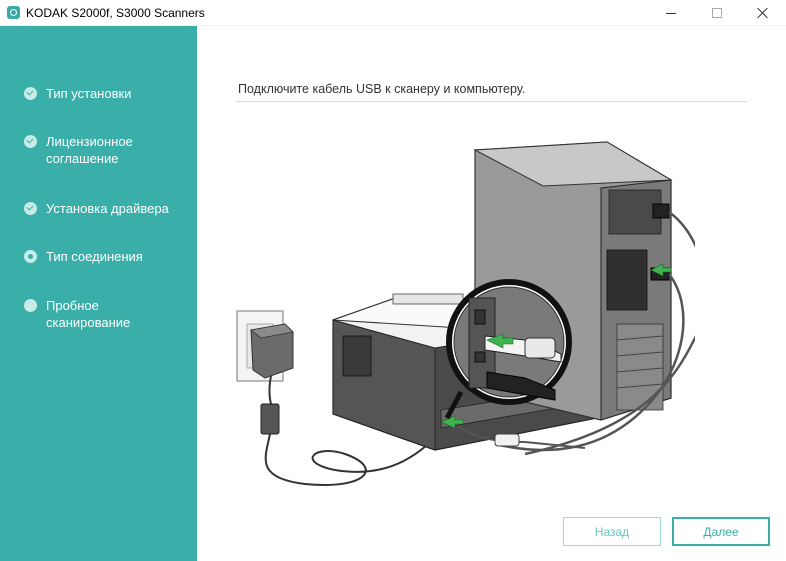 This screenshot has height=561, width=786. I want to click on step-license-agreement: Лицензионное соглашение, so click(100, 150).